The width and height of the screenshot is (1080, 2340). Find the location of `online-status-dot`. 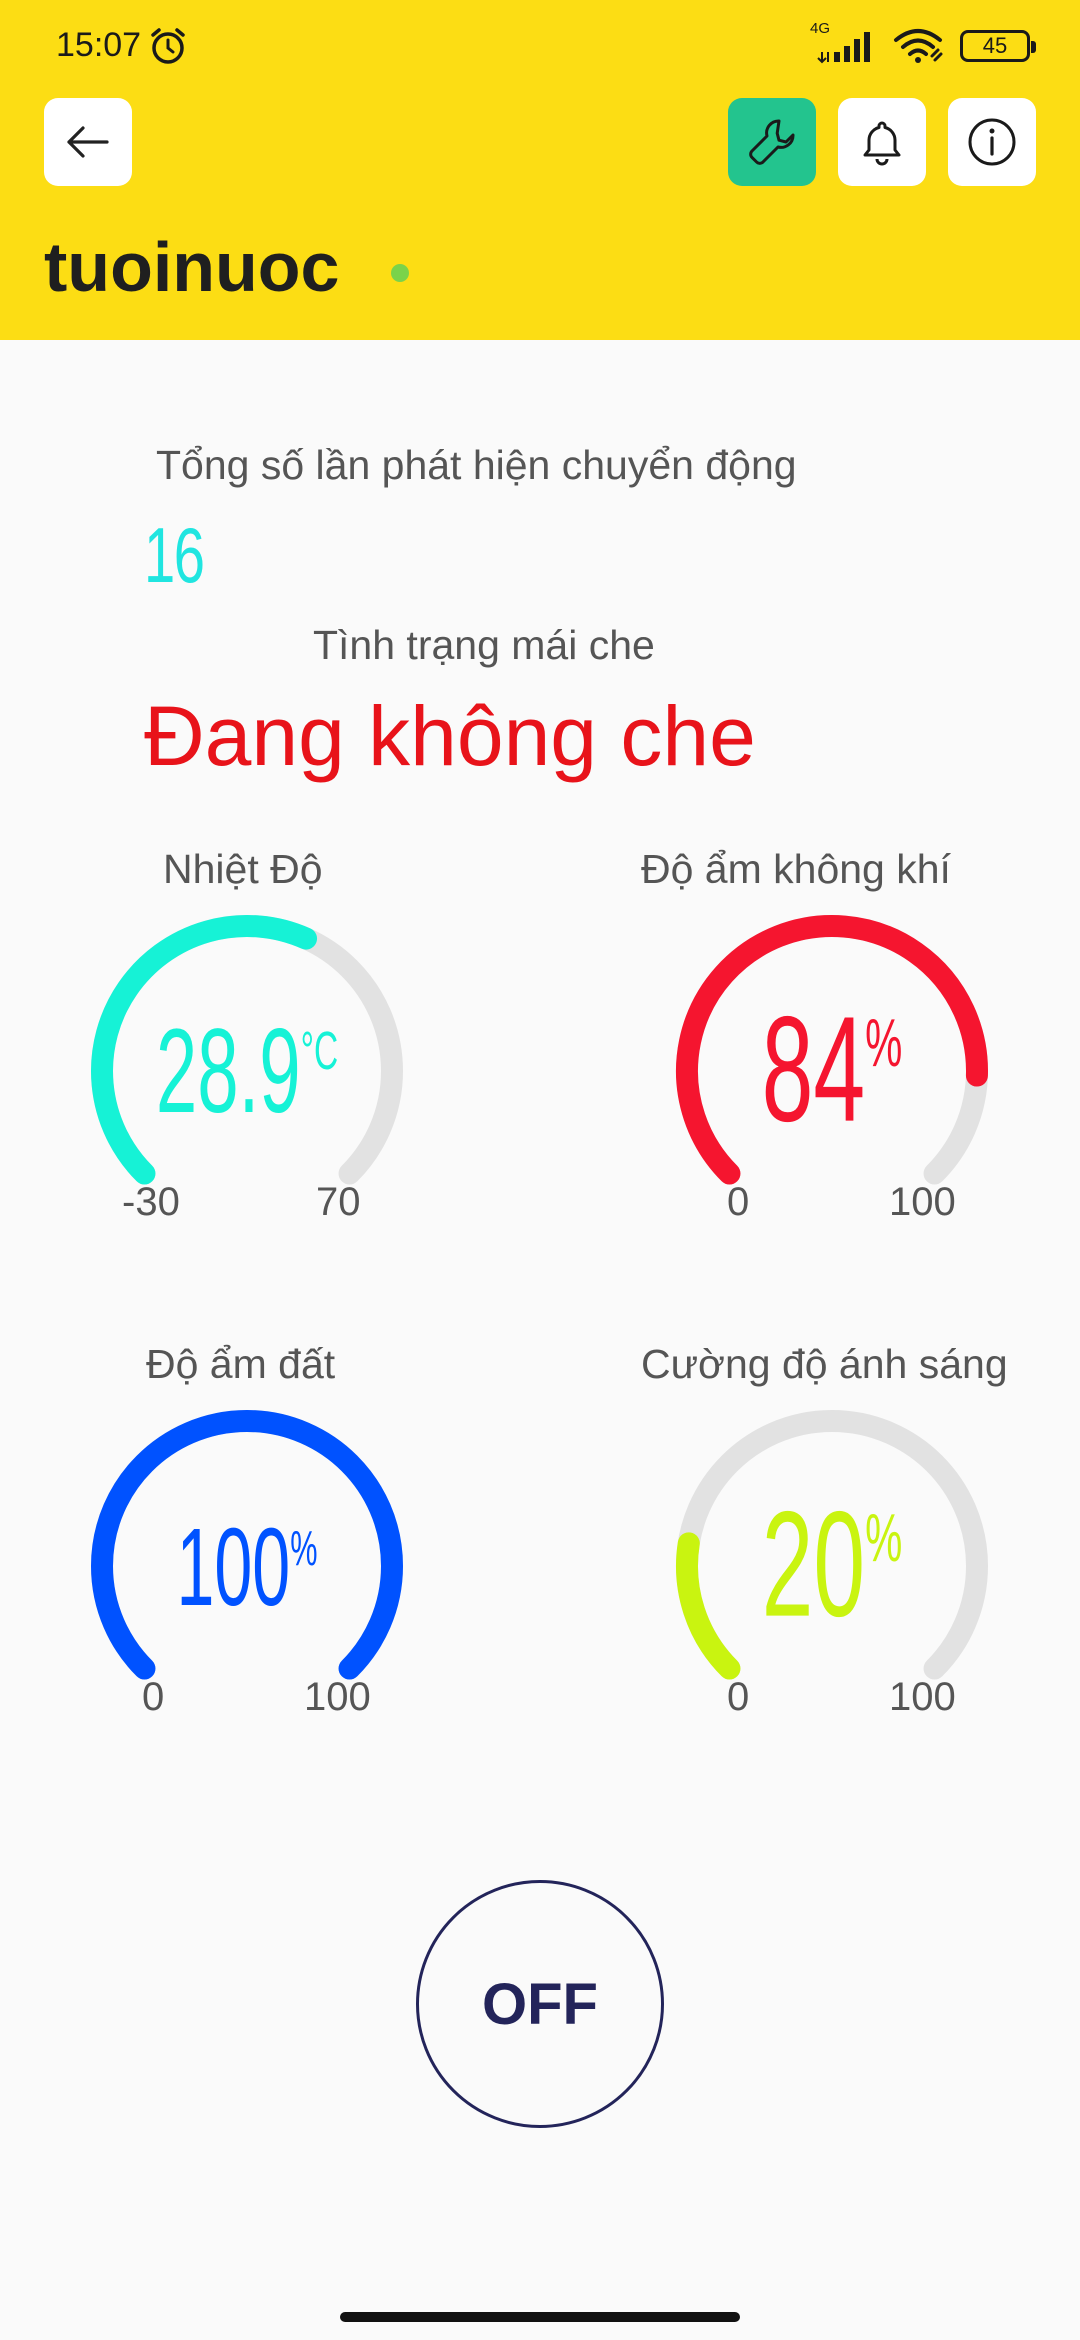

online-status-dot is located at coordinates (400, 273).